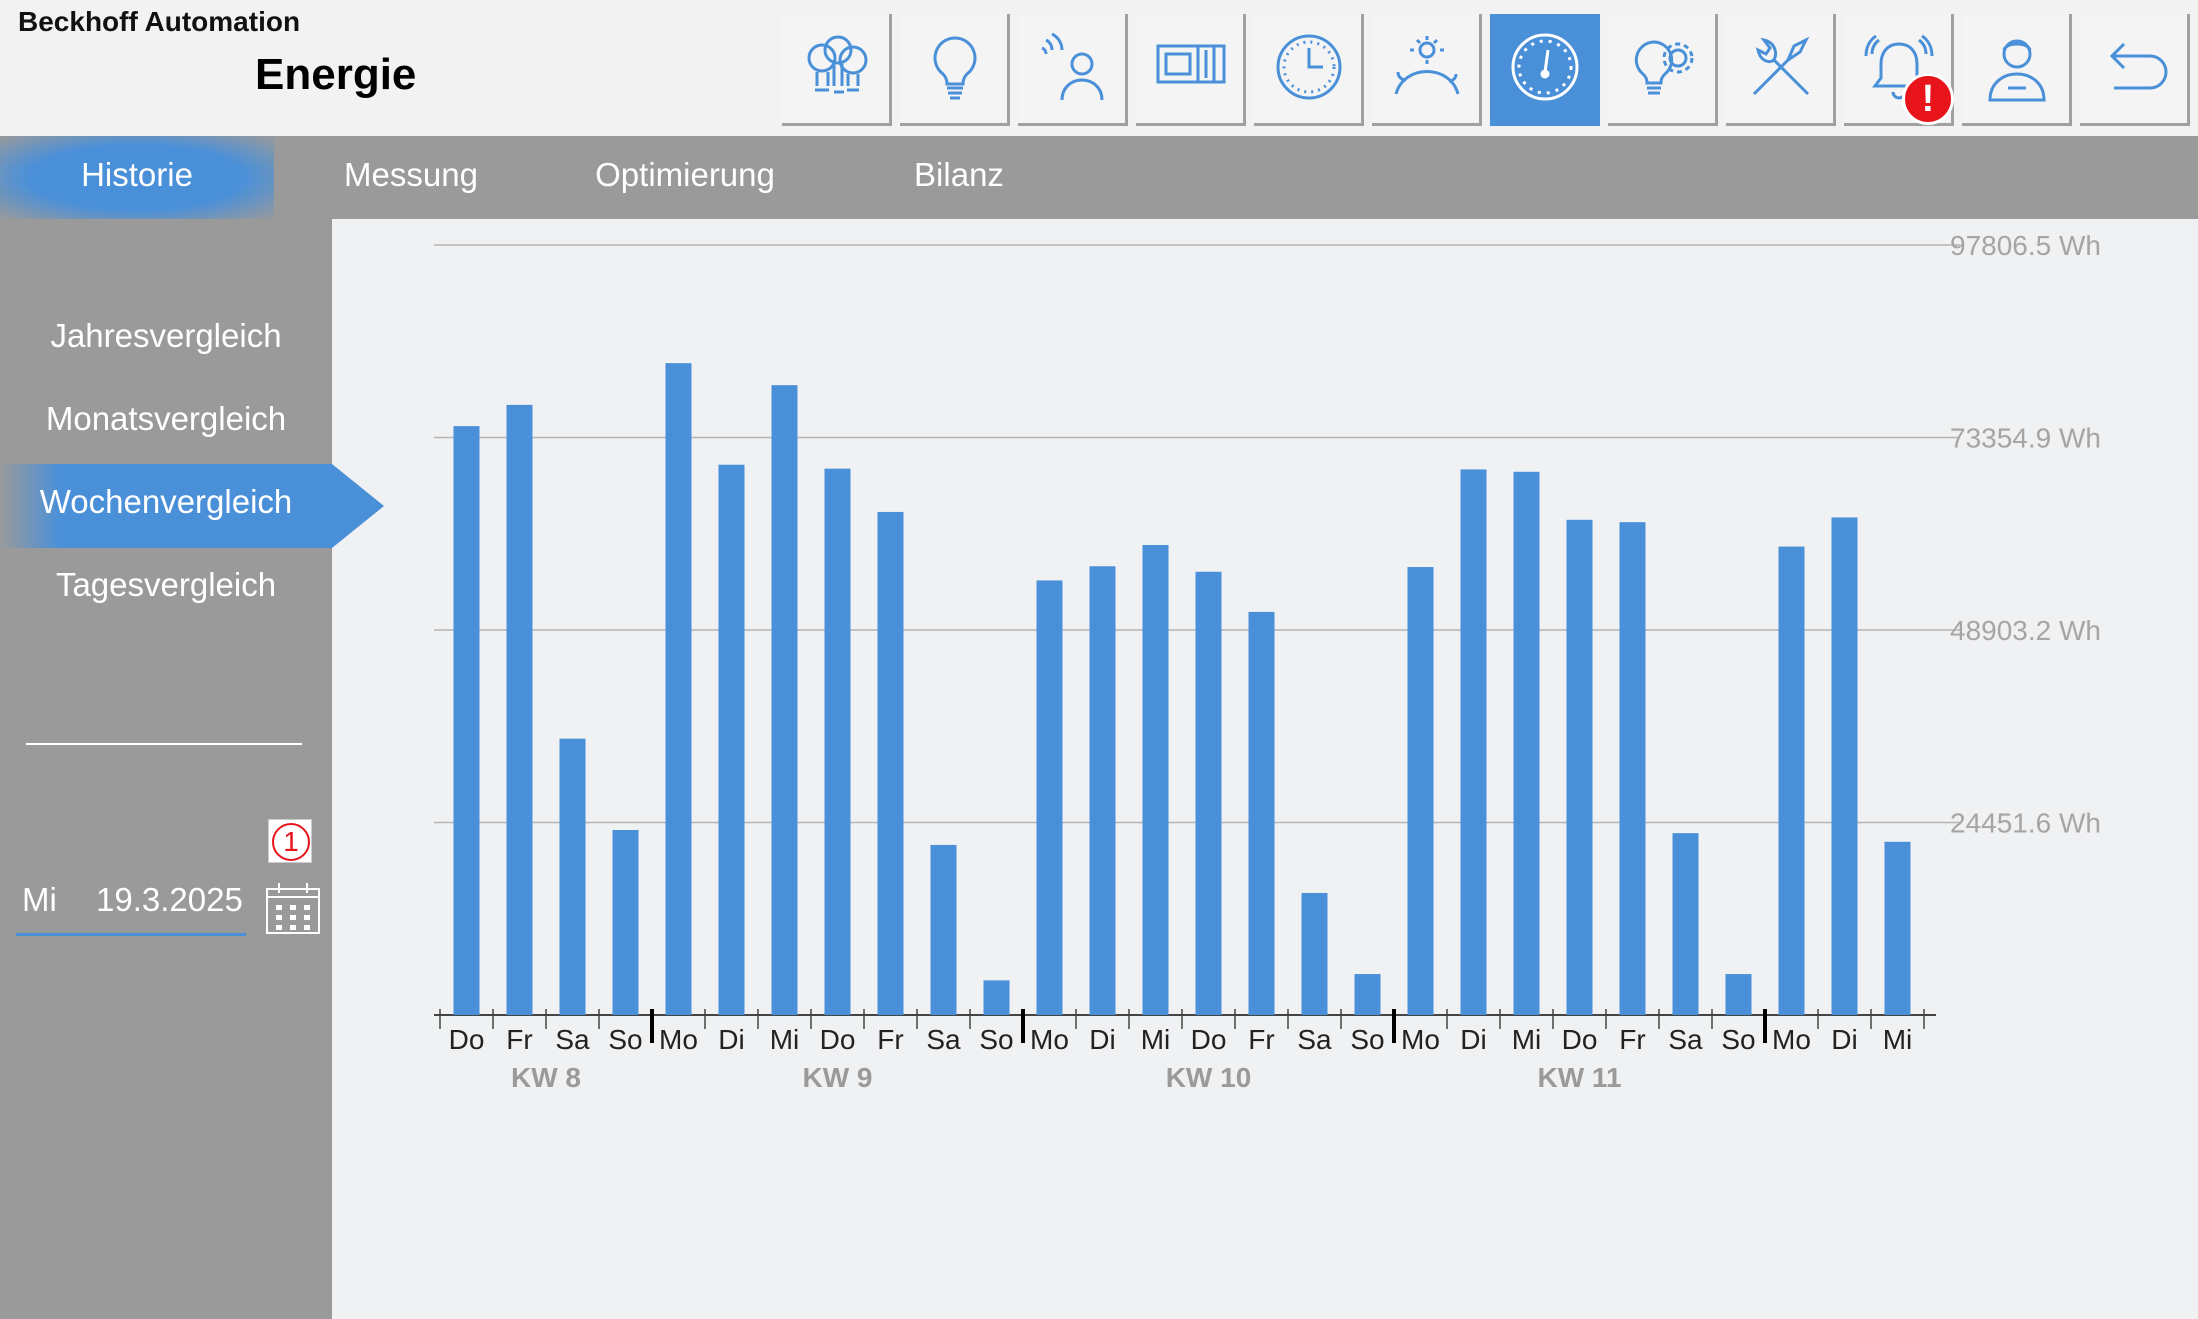 The width and height of the screenshot is (2198, 1319). I want to click on back-button, so click(2135, 70).